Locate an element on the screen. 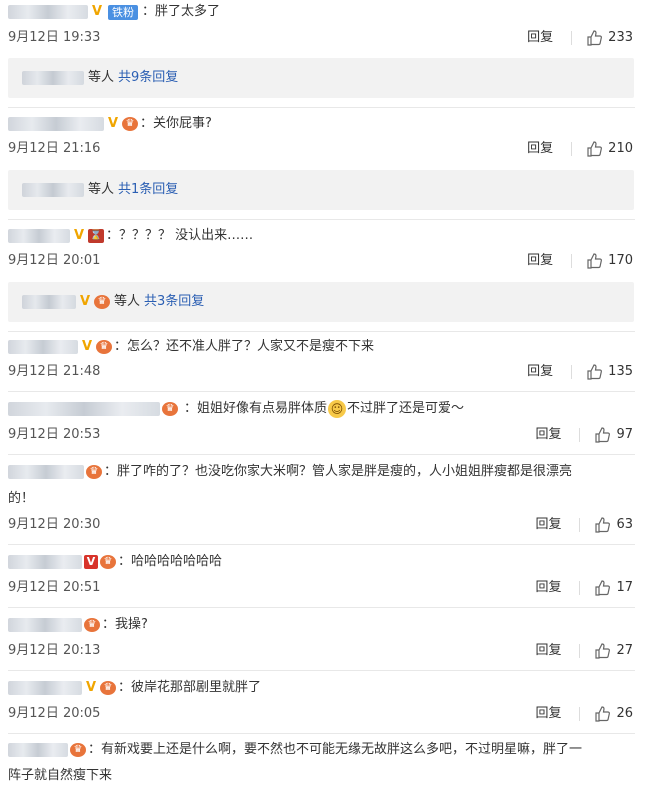 The height and width of the screenshot is (792, 651). like-count: 63 is located at coordinates (624, 524).